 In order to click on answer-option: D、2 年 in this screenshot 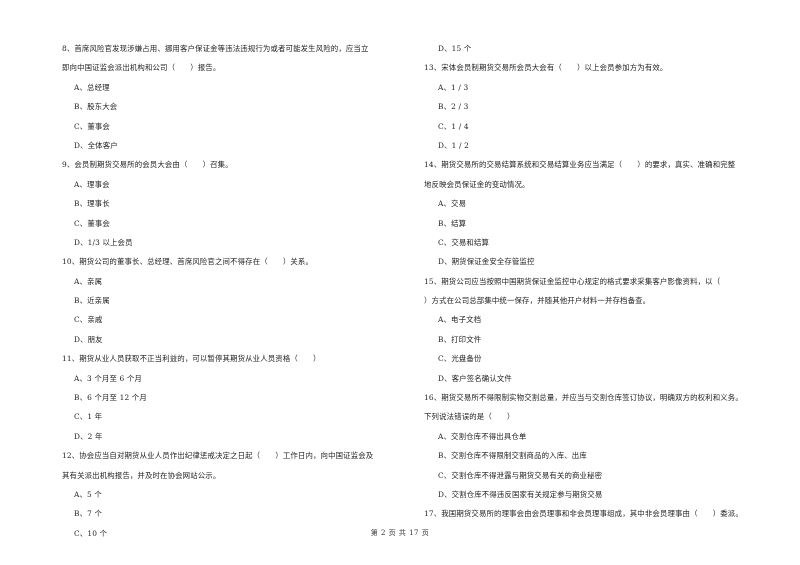, I will do `click(88, 436)`.